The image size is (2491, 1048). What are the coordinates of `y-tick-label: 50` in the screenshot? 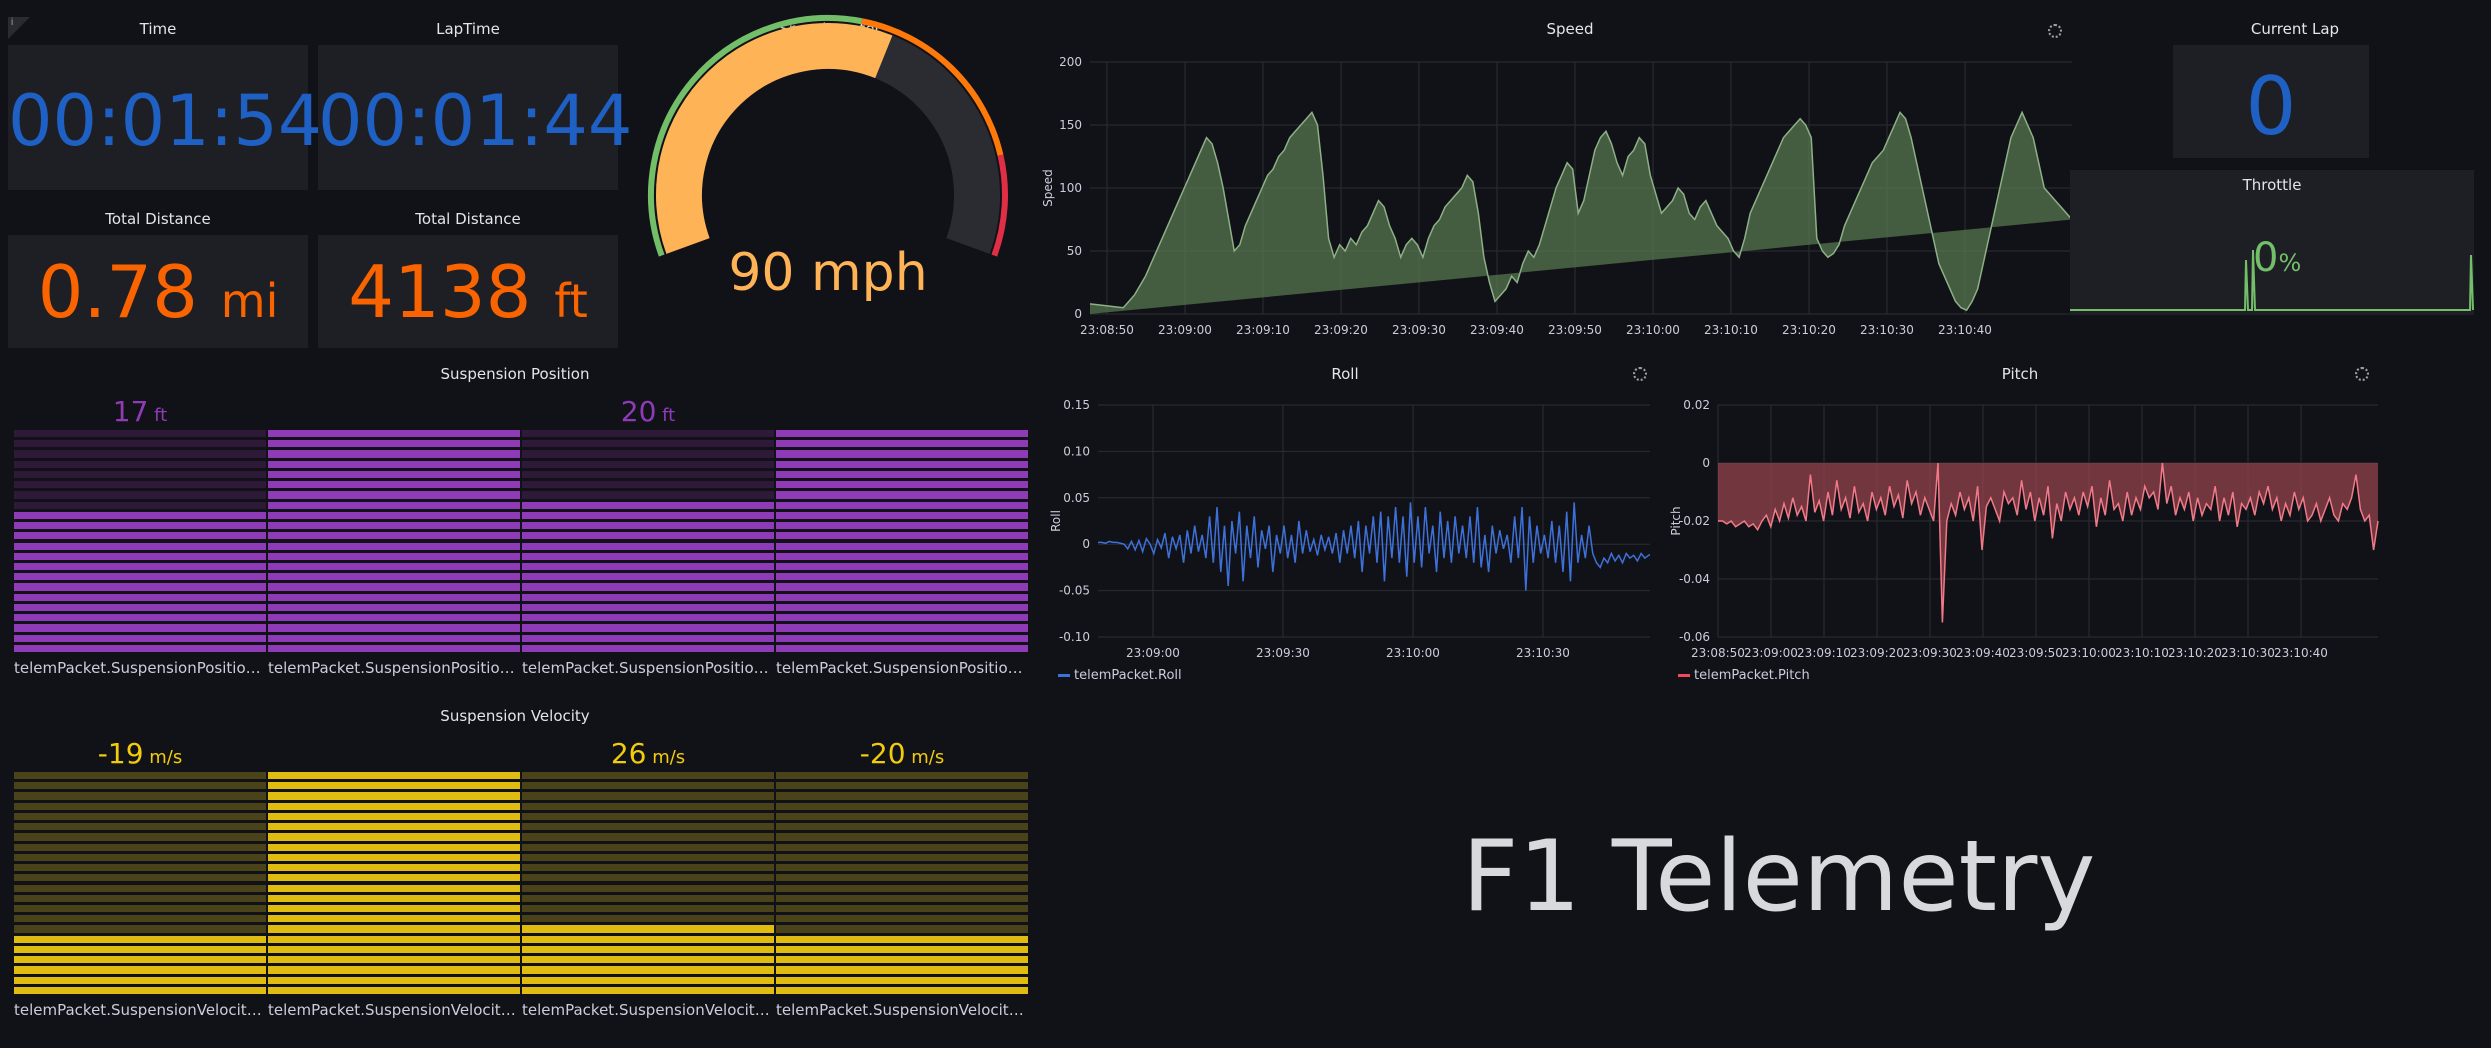 It's located at (1074, 251).